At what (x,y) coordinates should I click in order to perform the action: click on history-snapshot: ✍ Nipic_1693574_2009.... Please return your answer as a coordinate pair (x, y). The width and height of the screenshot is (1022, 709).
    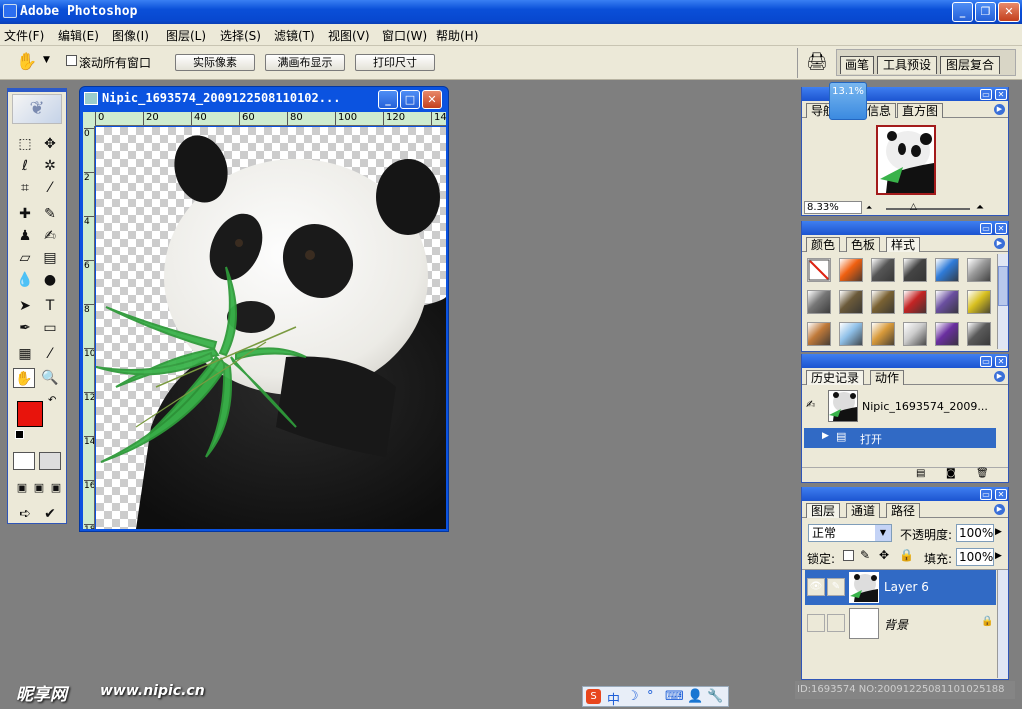
    Looking at the image, I should click on (900, 407).